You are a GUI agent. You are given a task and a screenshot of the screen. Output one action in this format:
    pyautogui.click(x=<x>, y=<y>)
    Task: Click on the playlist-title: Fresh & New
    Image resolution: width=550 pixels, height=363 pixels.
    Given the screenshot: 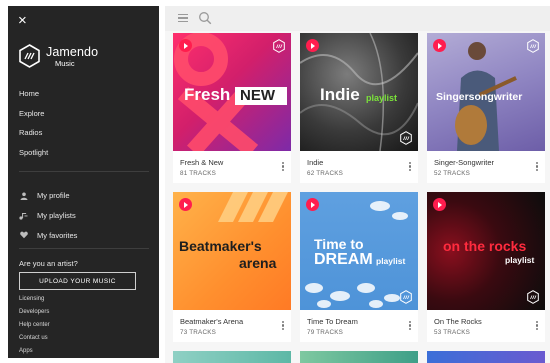 What is the action you would take?
    pyautogui.click(x=201, y=162)
    